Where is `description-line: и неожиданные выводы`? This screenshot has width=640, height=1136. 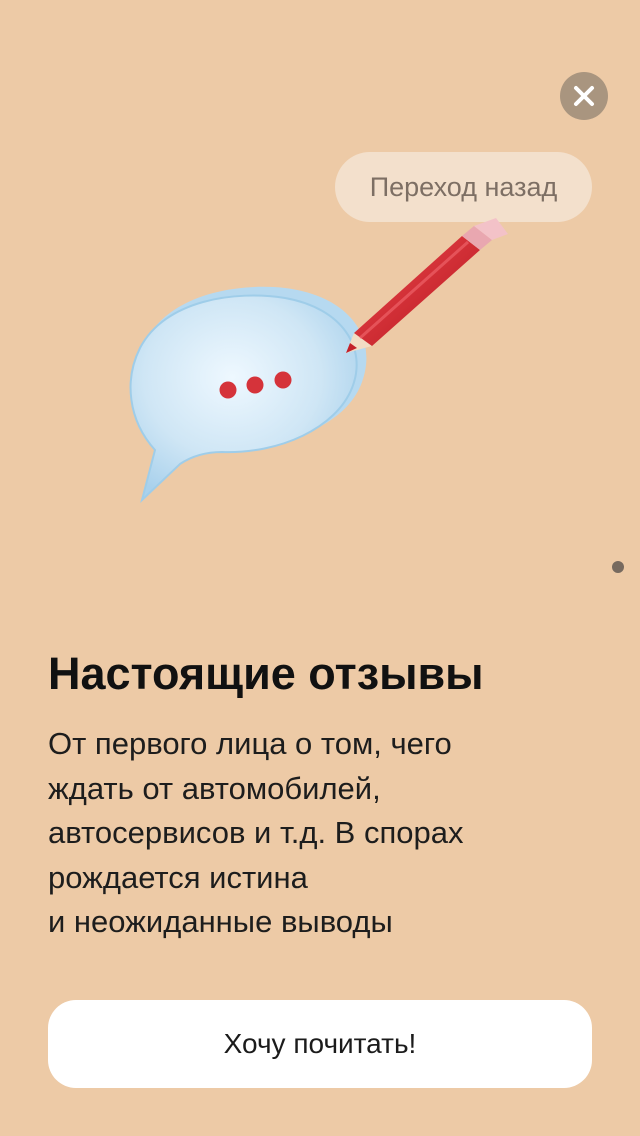 description-line: и неожиданные выводы is located at coordinates (220, 921).